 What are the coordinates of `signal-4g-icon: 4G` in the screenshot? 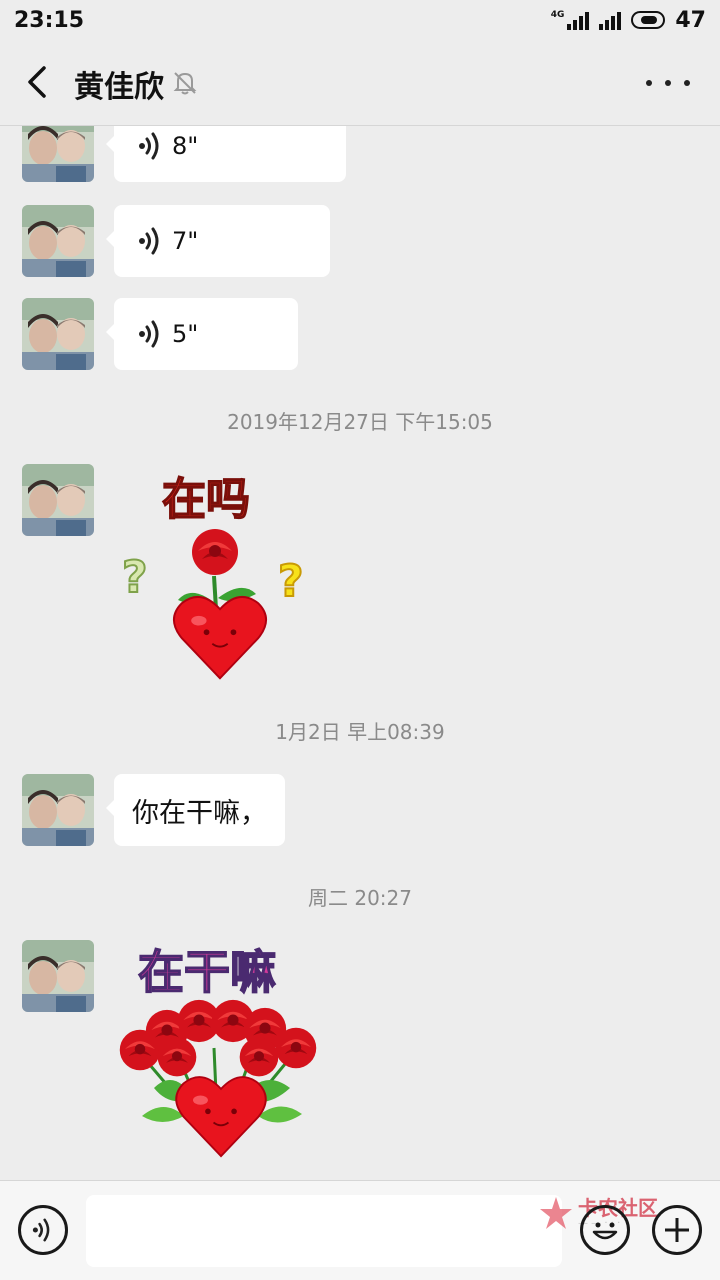 It's located at (570, 20).